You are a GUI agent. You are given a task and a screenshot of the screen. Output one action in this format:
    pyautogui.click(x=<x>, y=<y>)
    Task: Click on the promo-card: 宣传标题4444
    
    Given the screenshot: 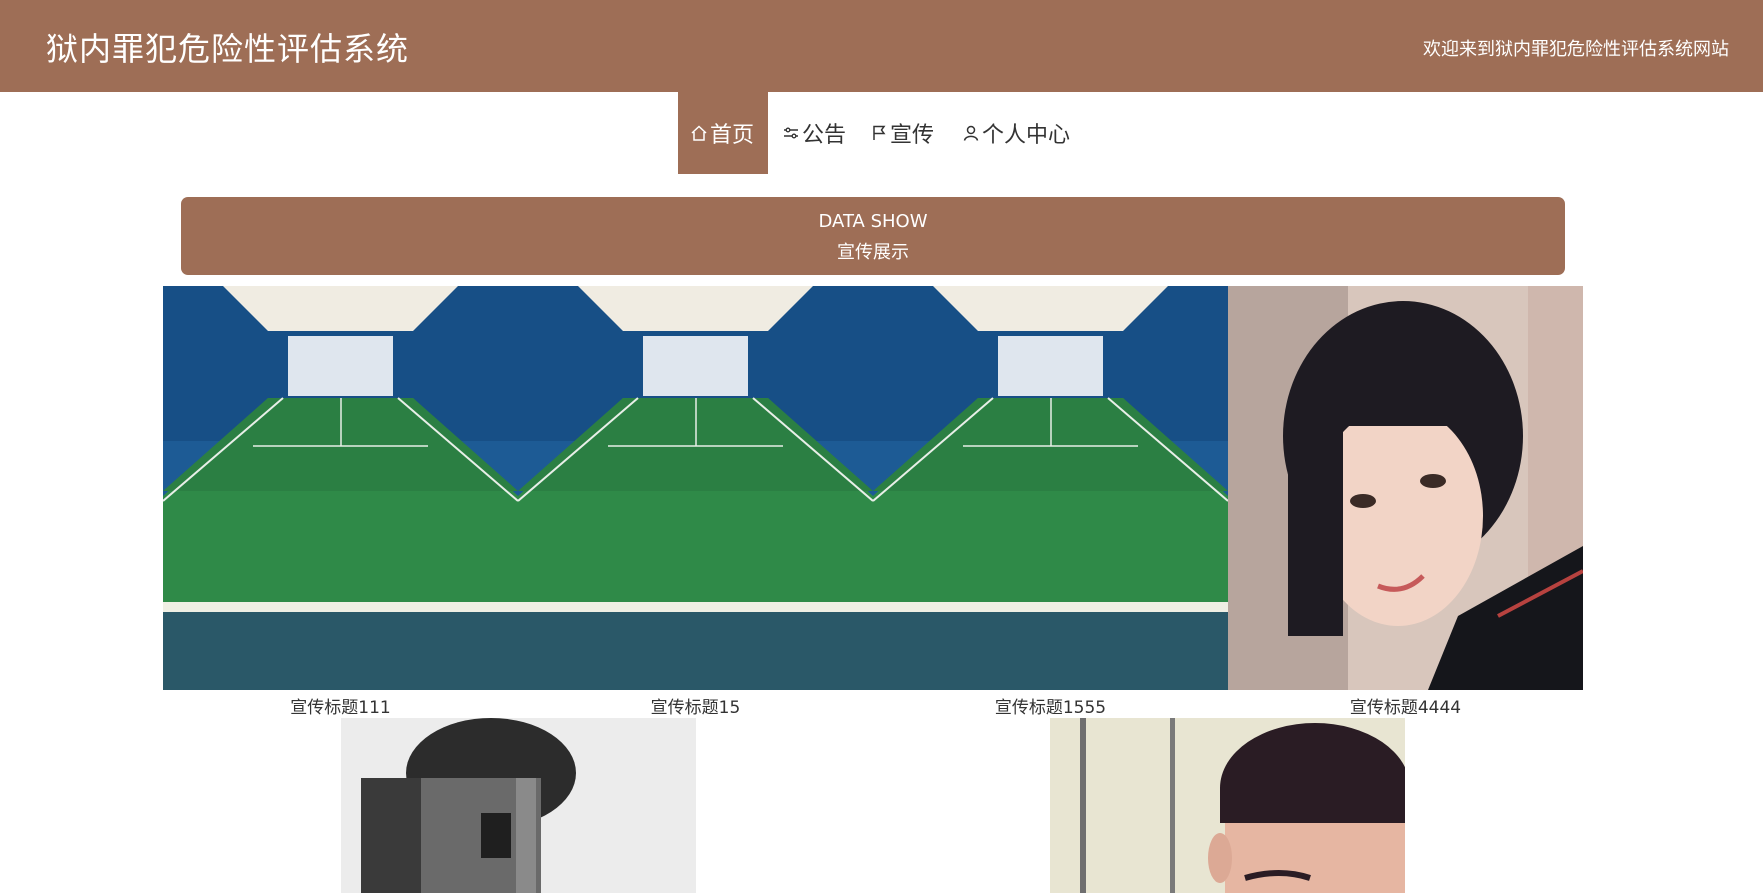 What is the action you would take?
    pyautogui.click(x=1405, y=502)
    